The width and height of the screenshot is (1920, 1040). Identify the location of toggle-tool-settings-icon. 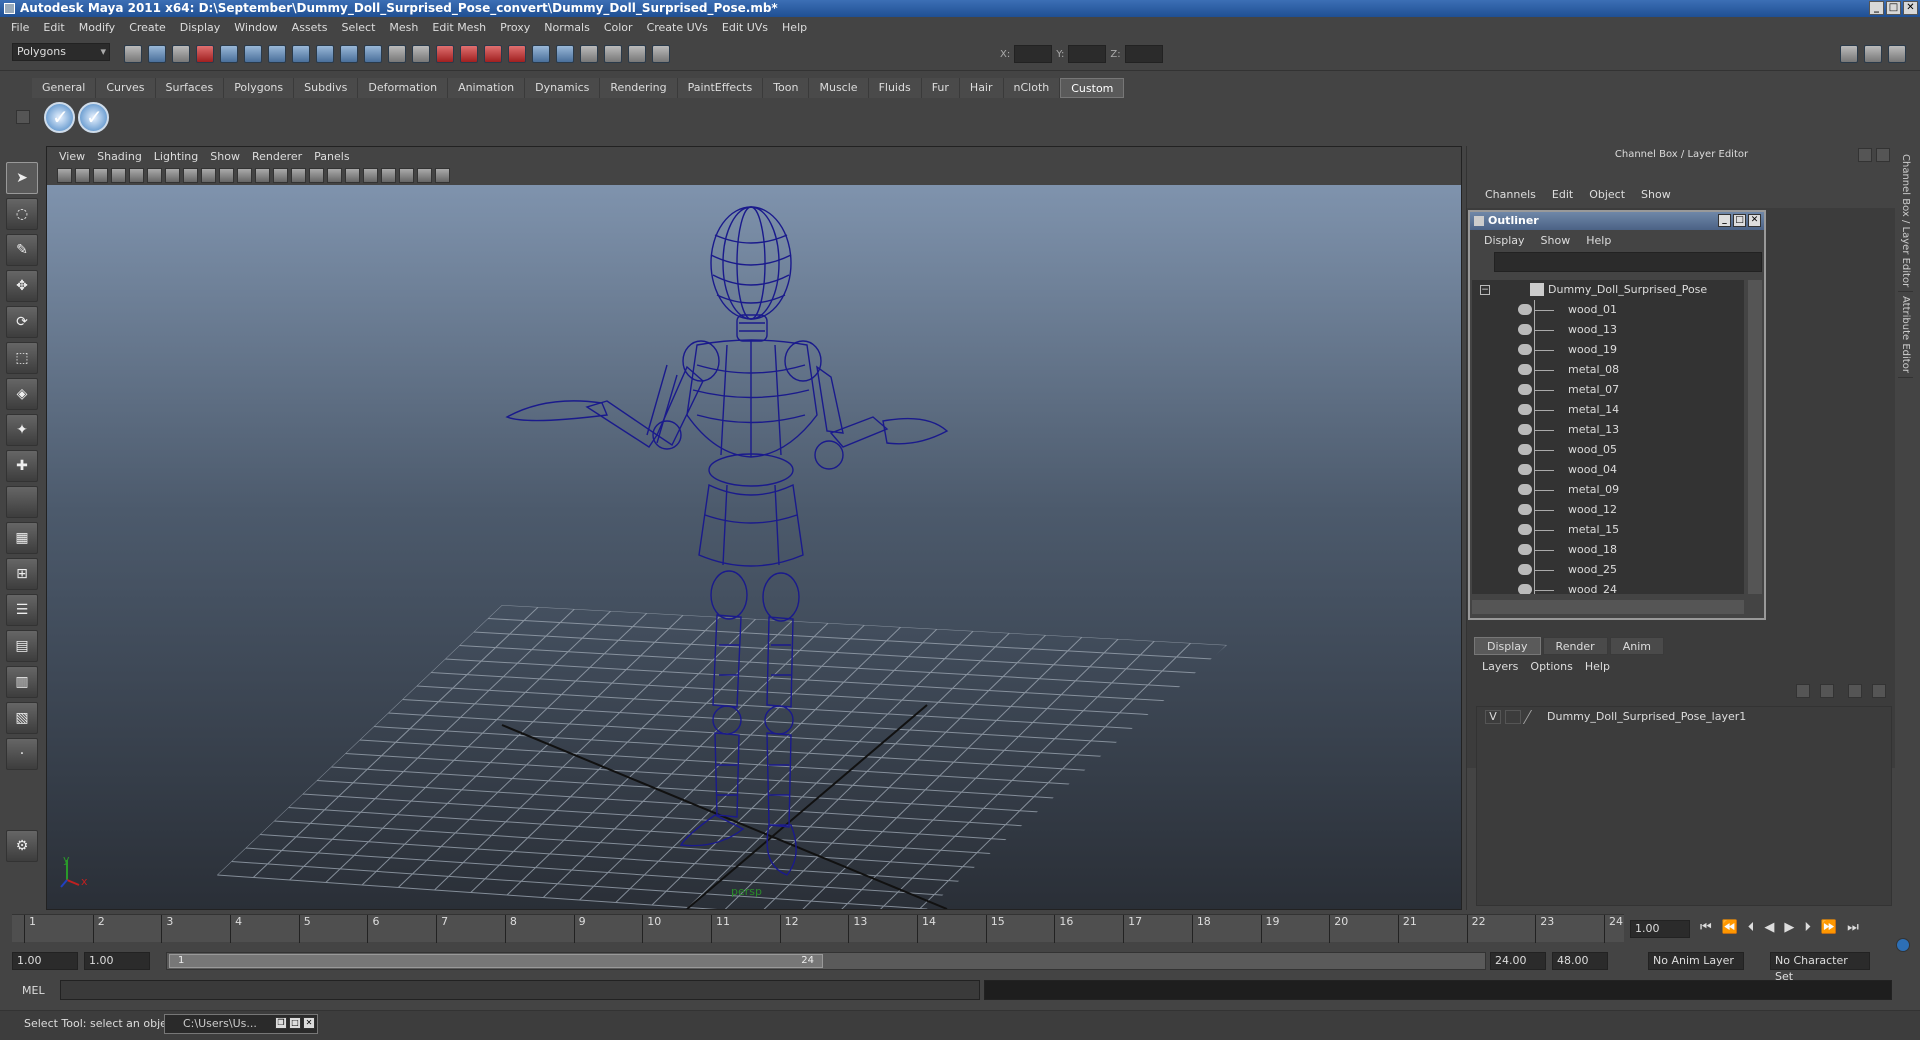
(1873, 54).